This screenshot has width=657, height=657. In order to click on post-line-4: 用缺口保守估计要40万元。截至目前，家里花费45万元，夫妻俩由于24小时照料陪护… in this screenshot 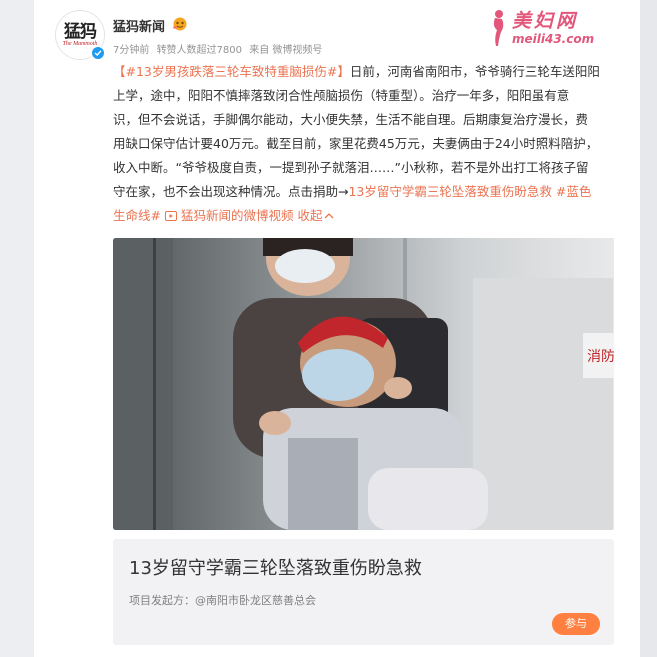, I will do `click(356, 143)`.